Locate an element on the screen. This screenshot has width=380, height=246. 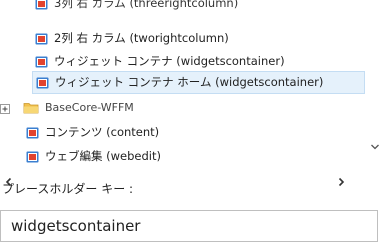
tree-item-content: コンテンツ (content) is located at coordinates (92, 132).